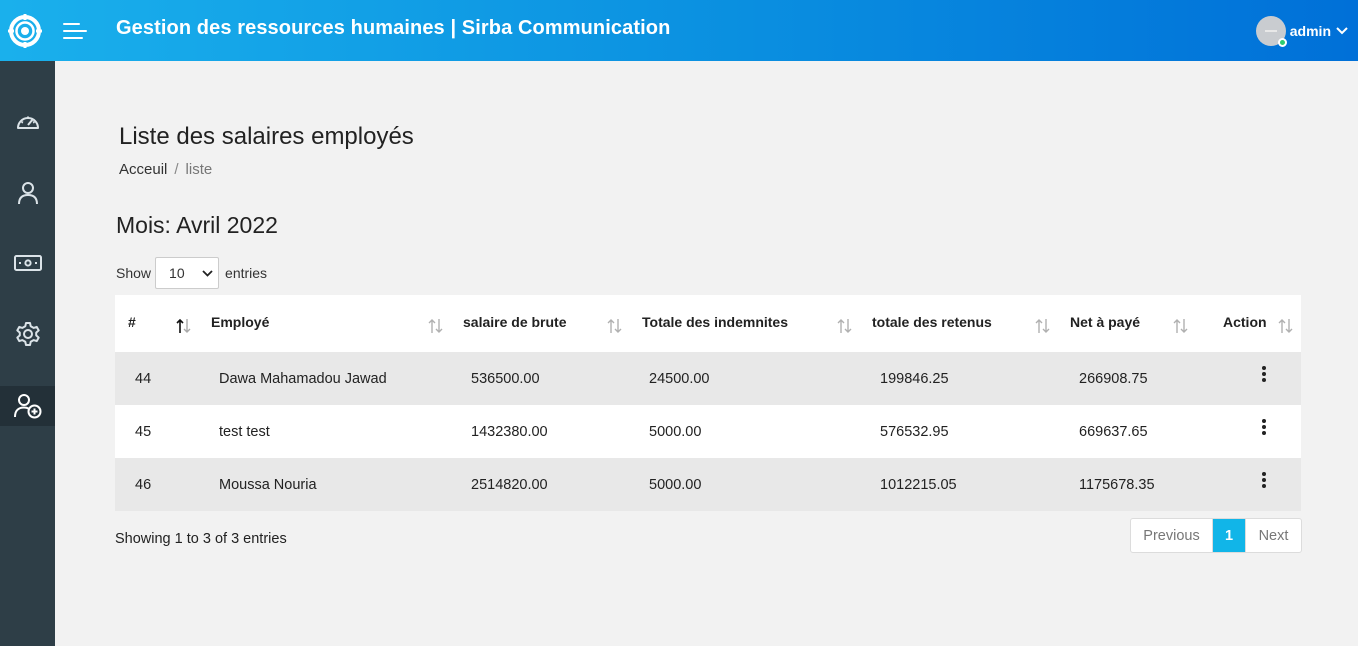  What do you see at coordinates (715, 323) in the screenshot?
I see `column-header-allowances: Totale des indemnites` at bounding box center [715, 323].